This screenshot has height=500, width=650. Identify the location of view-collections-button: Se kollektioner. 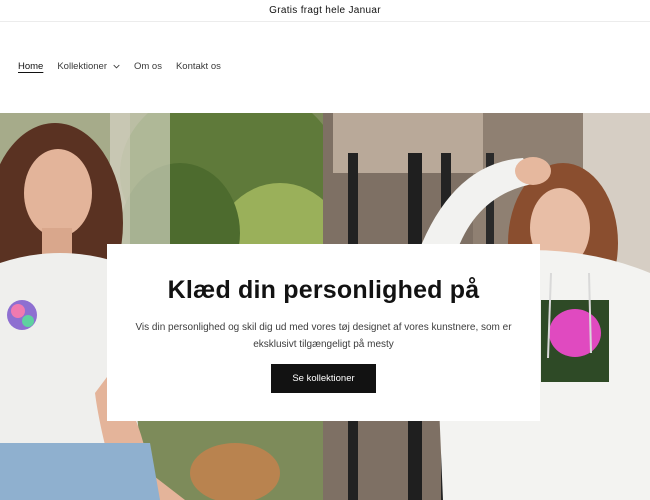
(323, 378).